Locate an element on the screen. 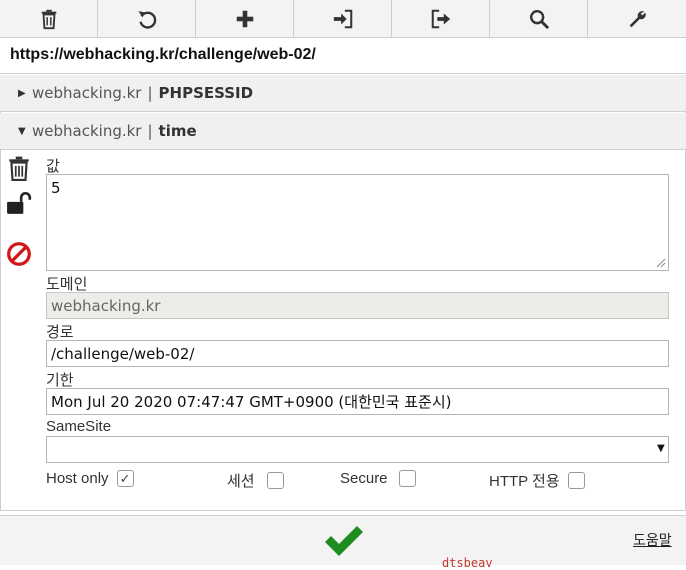 This screenshot has height=570, width=686. delete-cookie-icon is located at coordinates (19, 168).